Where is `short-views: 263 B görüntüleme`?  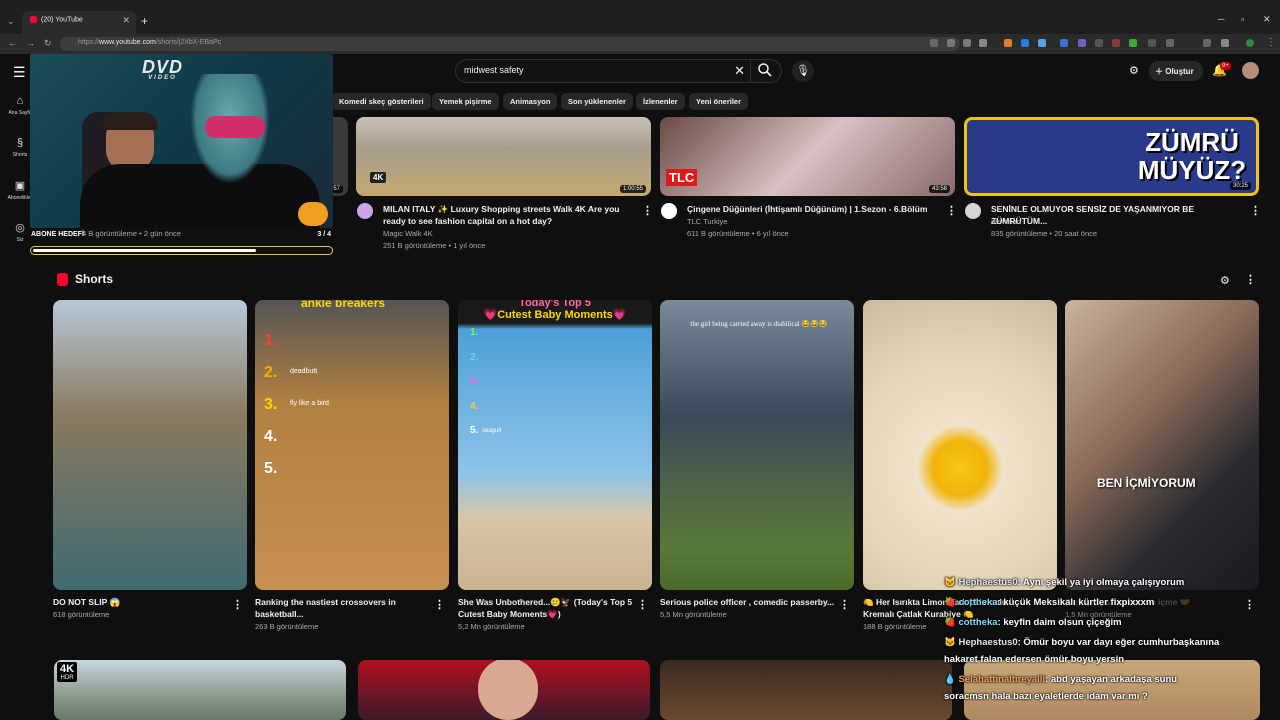 short-views: 263 B görüntüleme is located at coordinates (287, 626).